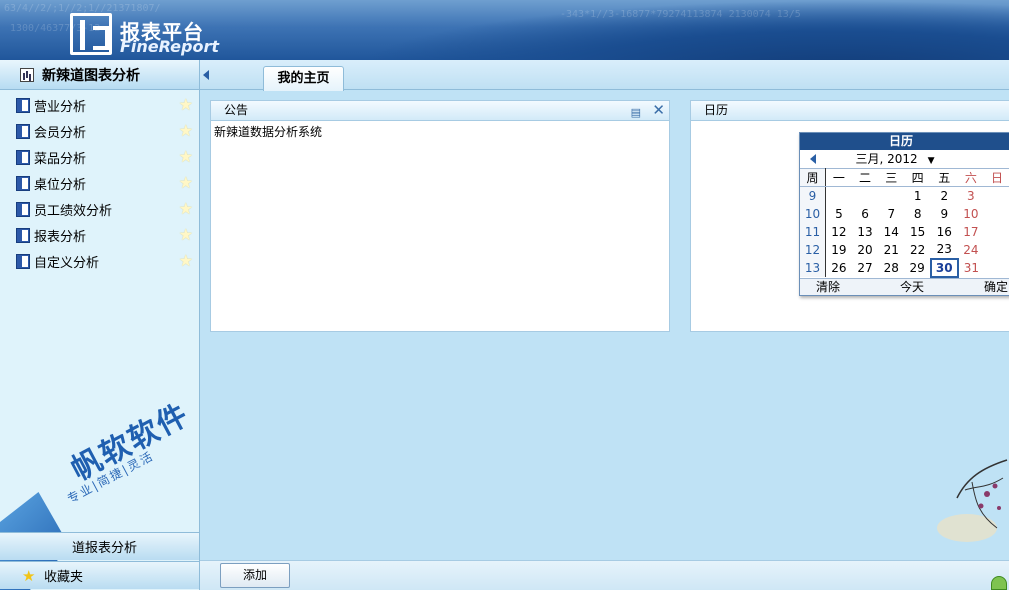 This screenshot has width=1009, height=590. What do you see at coordinates (839, 250) in the screenshot?
I see `calendar-day: 19` at bounding box center [839, 250].